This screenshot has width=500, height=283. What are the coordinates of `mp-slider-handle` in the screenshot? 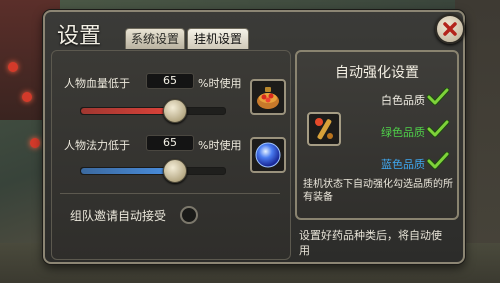 It's located at (175, 171).